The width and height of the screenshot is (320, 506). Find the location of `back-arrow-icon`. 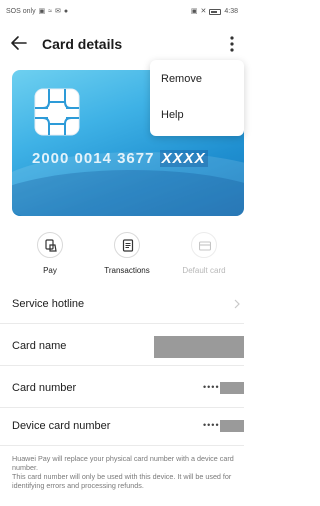

back-arrow-icon is located at coordinates (19, 43).